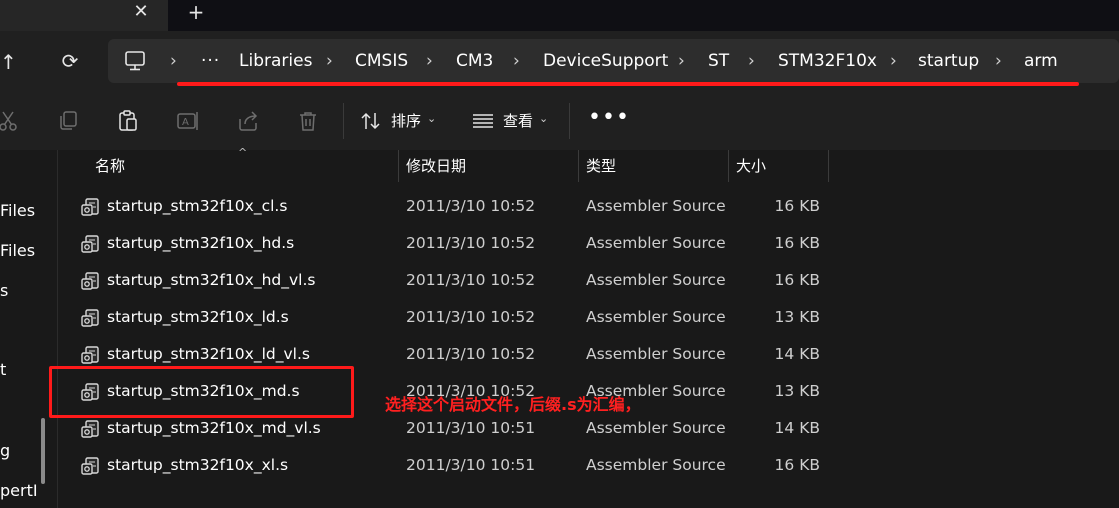 The width and height of the screenshot is (1119, 508). I want to click on view-icon, so click(483, 121).